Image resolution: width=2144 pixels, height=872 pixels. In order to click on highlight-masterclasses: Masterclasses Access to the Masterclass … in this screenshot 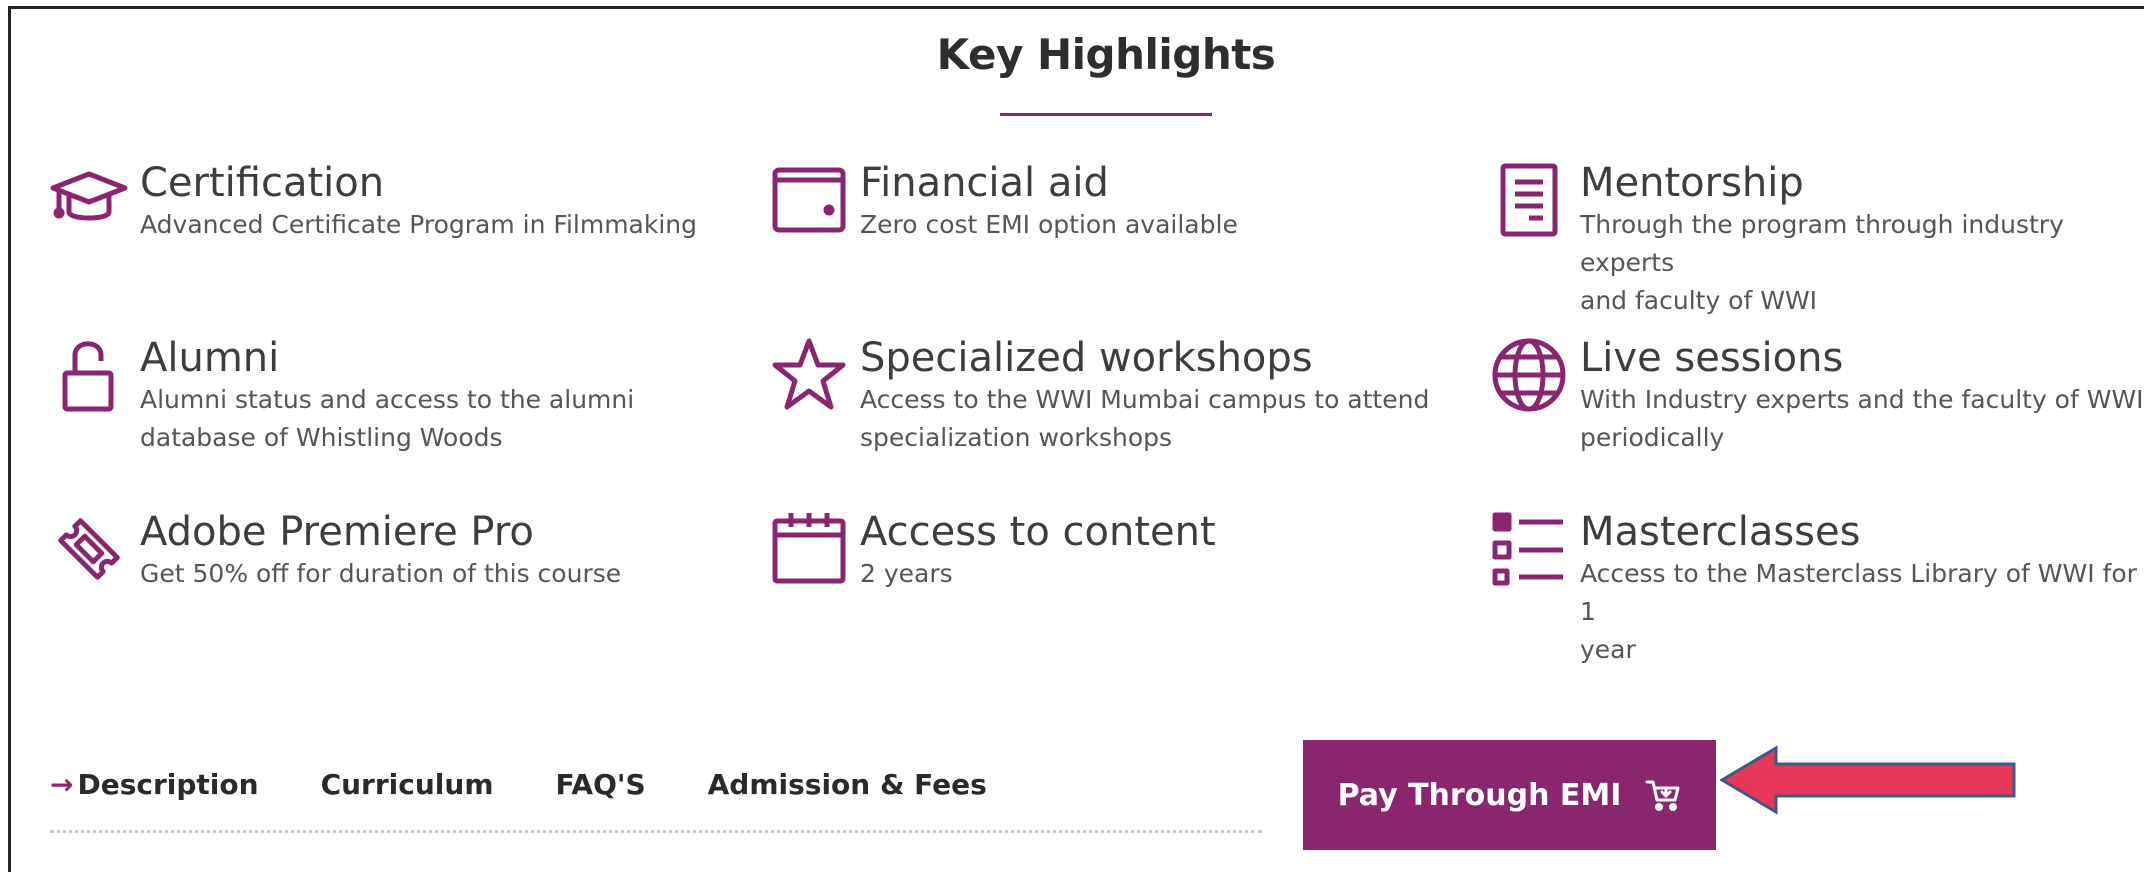, I will do `click(1815, 589)`.